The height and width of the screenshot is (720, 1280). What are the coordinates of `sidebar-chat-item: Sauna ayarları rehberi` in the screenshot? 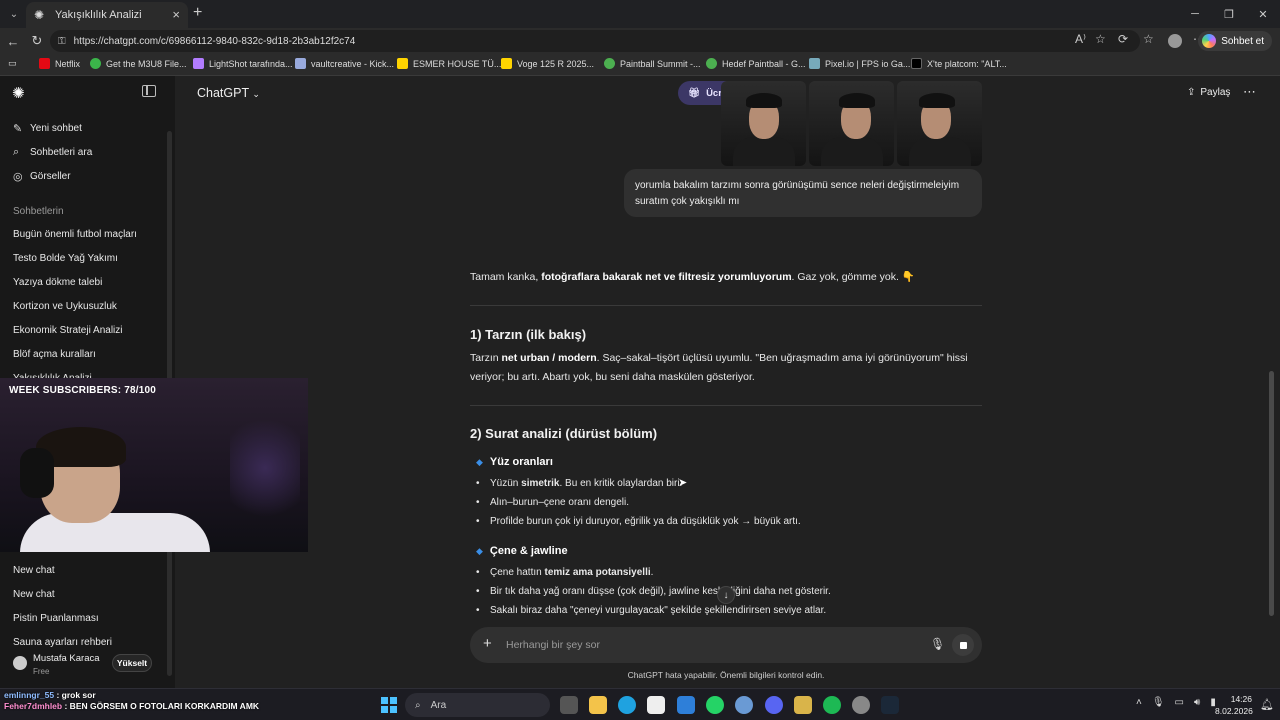 It's located at (62, 642).